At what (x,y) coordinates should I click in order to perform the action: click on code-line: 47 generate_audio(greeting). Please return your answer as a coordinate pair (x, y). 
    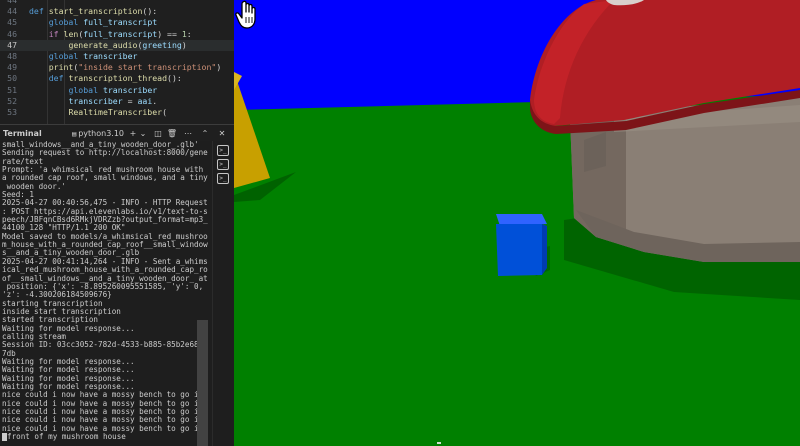
    Looking at the image, I should click on (117, 45).